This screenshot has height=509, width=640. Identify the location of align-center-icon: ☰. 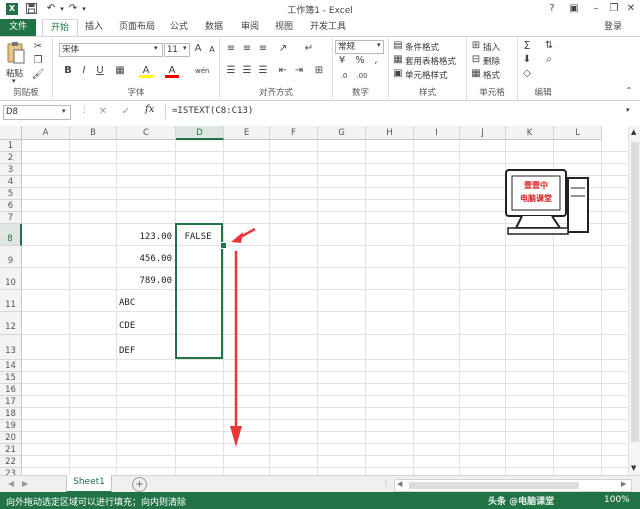
(247, 71).